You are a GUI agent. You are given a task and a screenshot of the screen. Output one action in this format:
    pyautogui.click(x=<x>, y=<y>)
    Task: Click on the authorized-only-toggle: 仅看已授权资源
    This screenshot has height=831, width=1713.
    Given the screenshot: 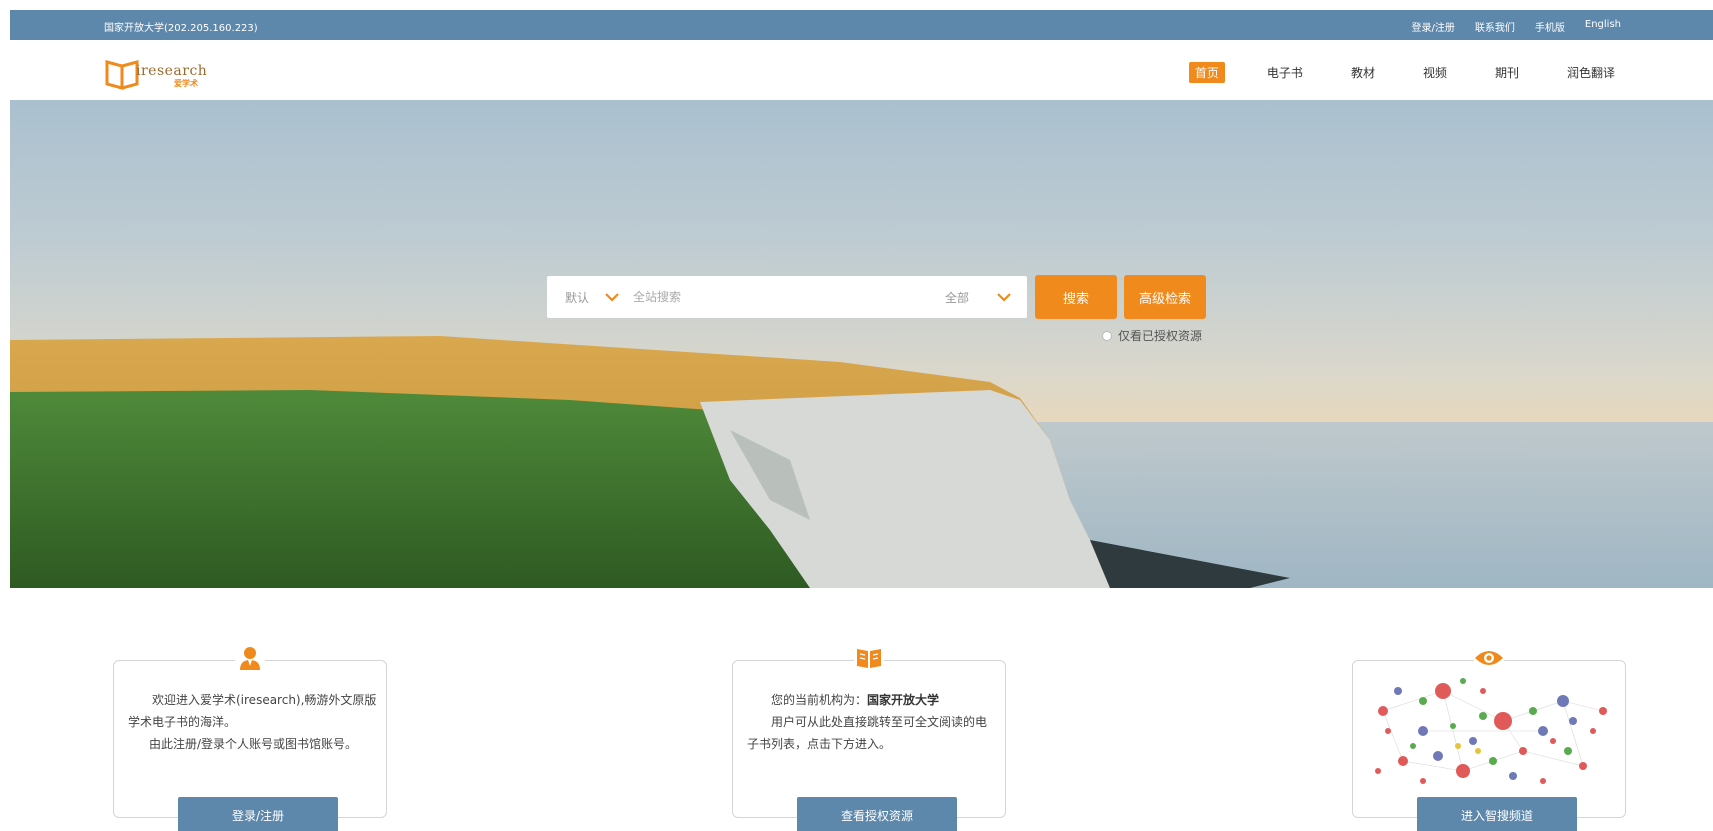 What is the action you would take?
    pyautogui.click(x=1152, y=335)
    